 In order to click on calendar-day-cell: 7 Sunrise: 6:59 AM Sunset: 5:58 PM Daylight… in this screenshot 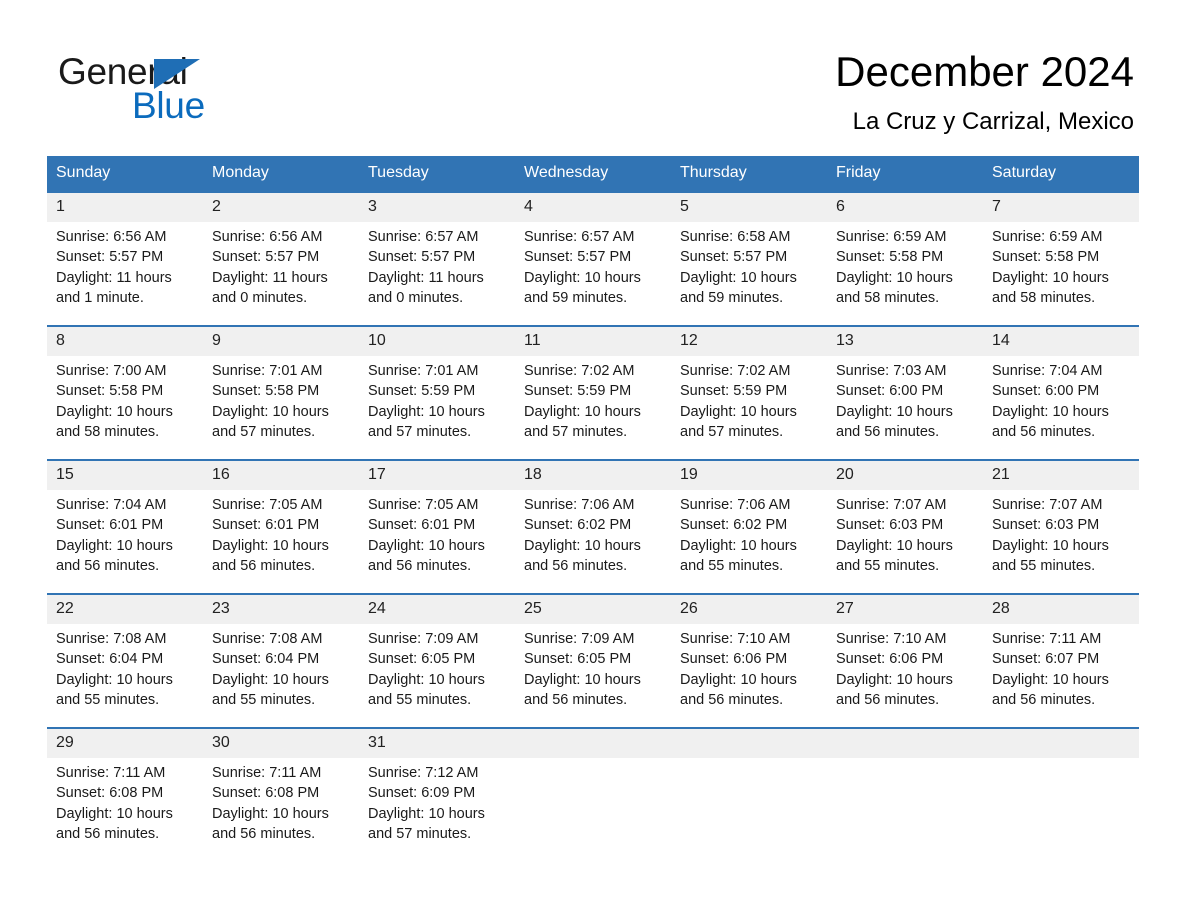, I will do `click(1061, 258)`.